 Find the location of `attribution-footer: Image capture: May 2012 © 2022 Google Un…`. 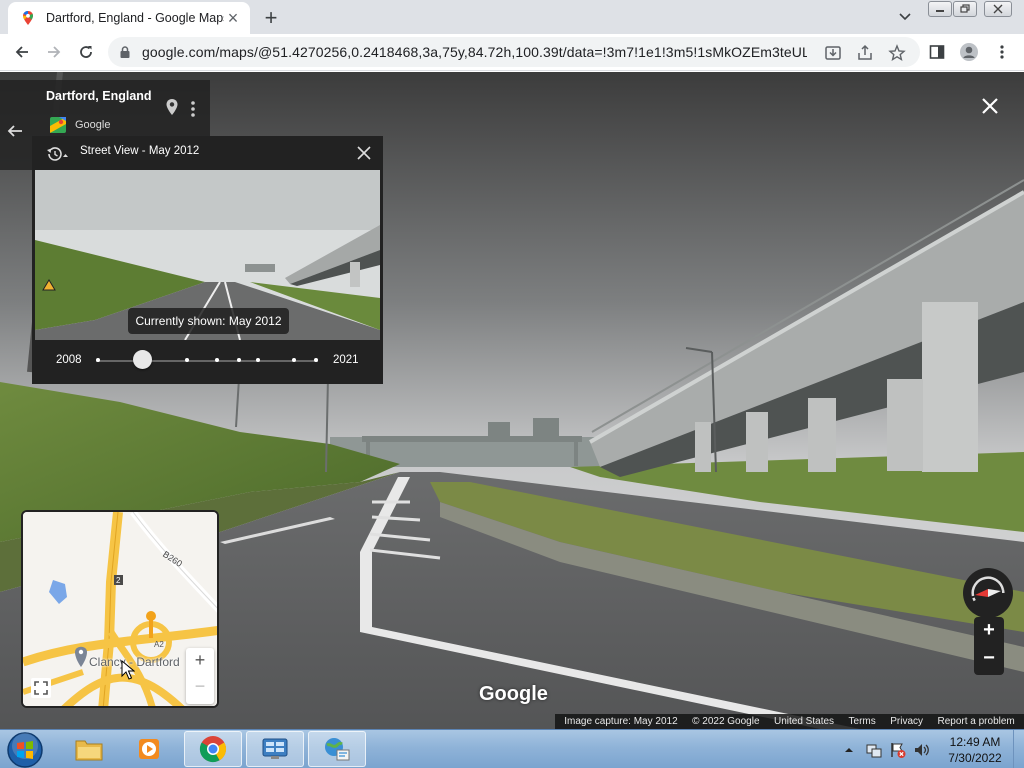

attribution-footer: Image capture: May 2012 © 2022 Google Un… is located at coordinates (789, 721).